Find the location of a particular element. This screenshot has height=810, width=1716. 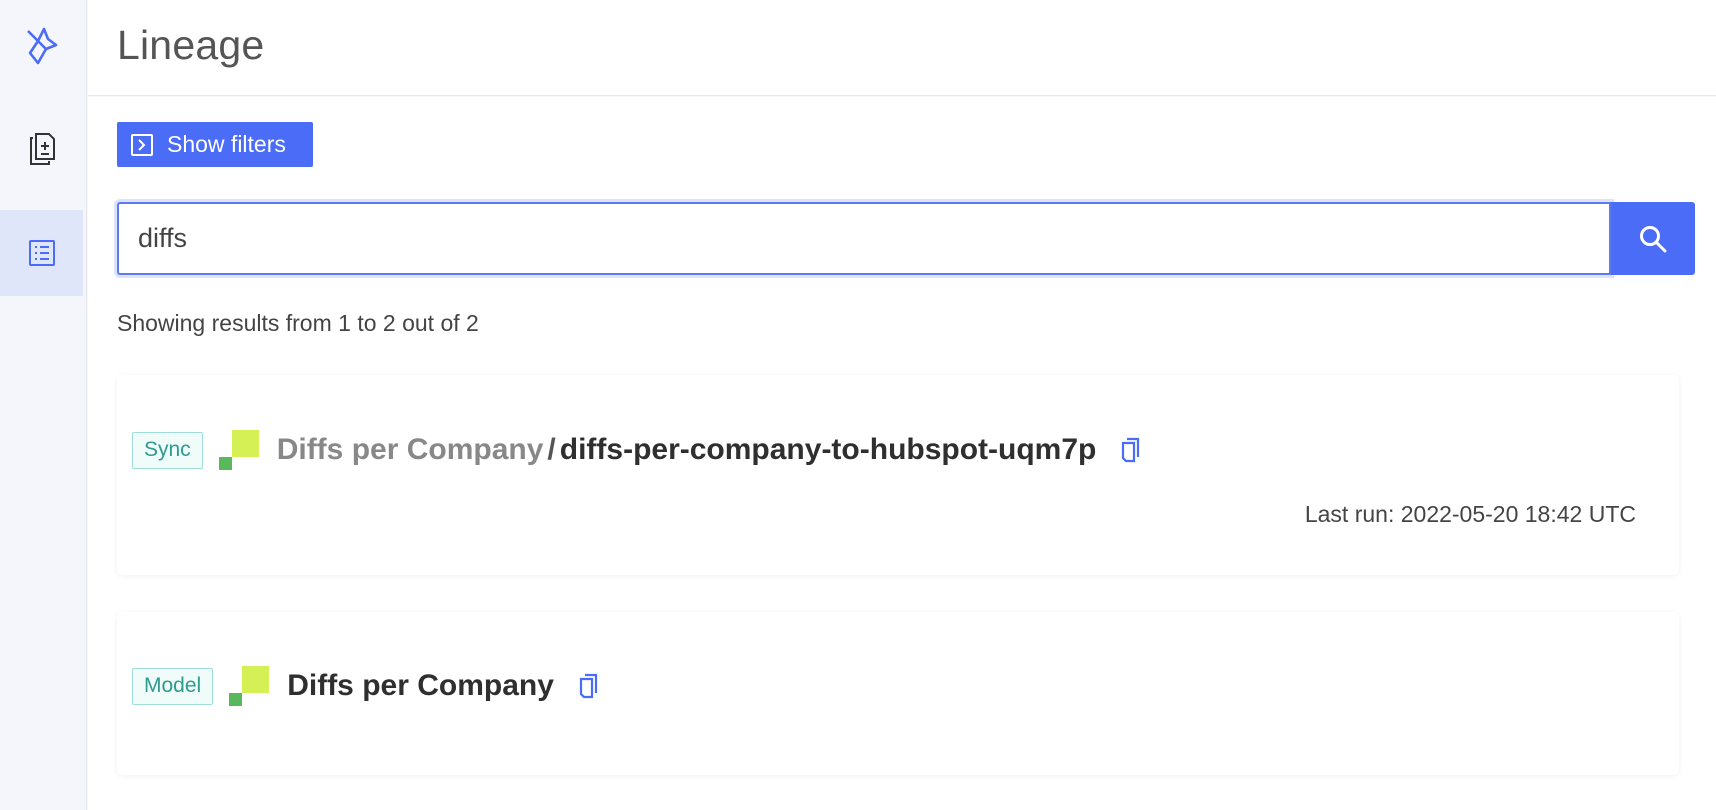

search-bar is located at coordinates (916, 238).